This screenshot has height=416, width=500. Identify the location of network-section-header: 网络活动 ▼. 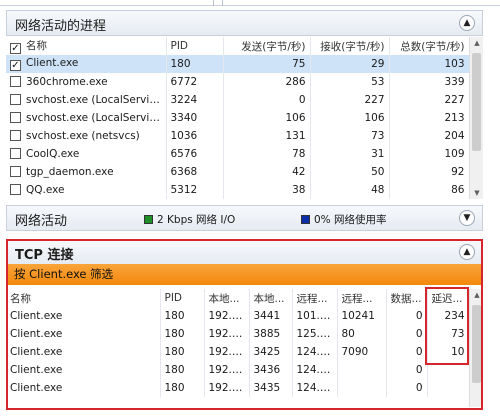
(244, 218).